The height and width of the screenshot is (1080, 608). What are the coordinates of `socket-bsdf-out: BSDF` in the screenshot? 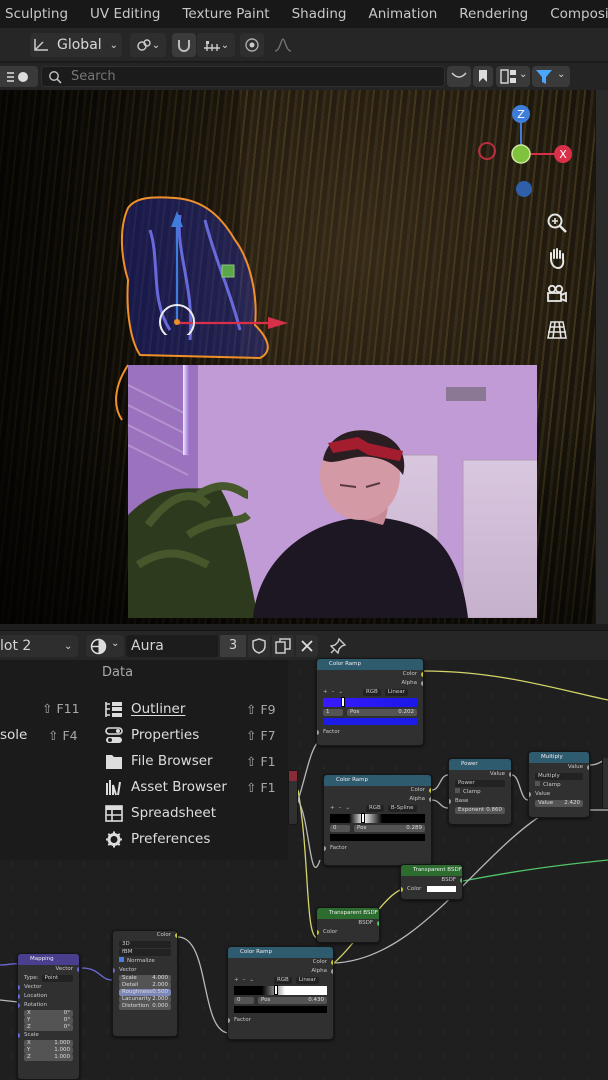 It's located at (431, 880).